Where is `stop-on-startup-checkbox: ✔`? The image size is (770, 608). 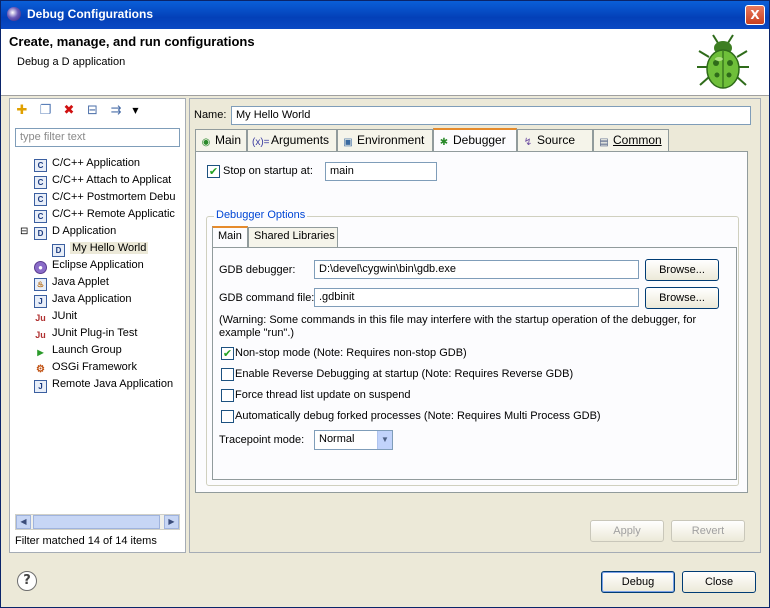
stop-on-startup-checkbox: ✔ is located at coordinates (213, 171).